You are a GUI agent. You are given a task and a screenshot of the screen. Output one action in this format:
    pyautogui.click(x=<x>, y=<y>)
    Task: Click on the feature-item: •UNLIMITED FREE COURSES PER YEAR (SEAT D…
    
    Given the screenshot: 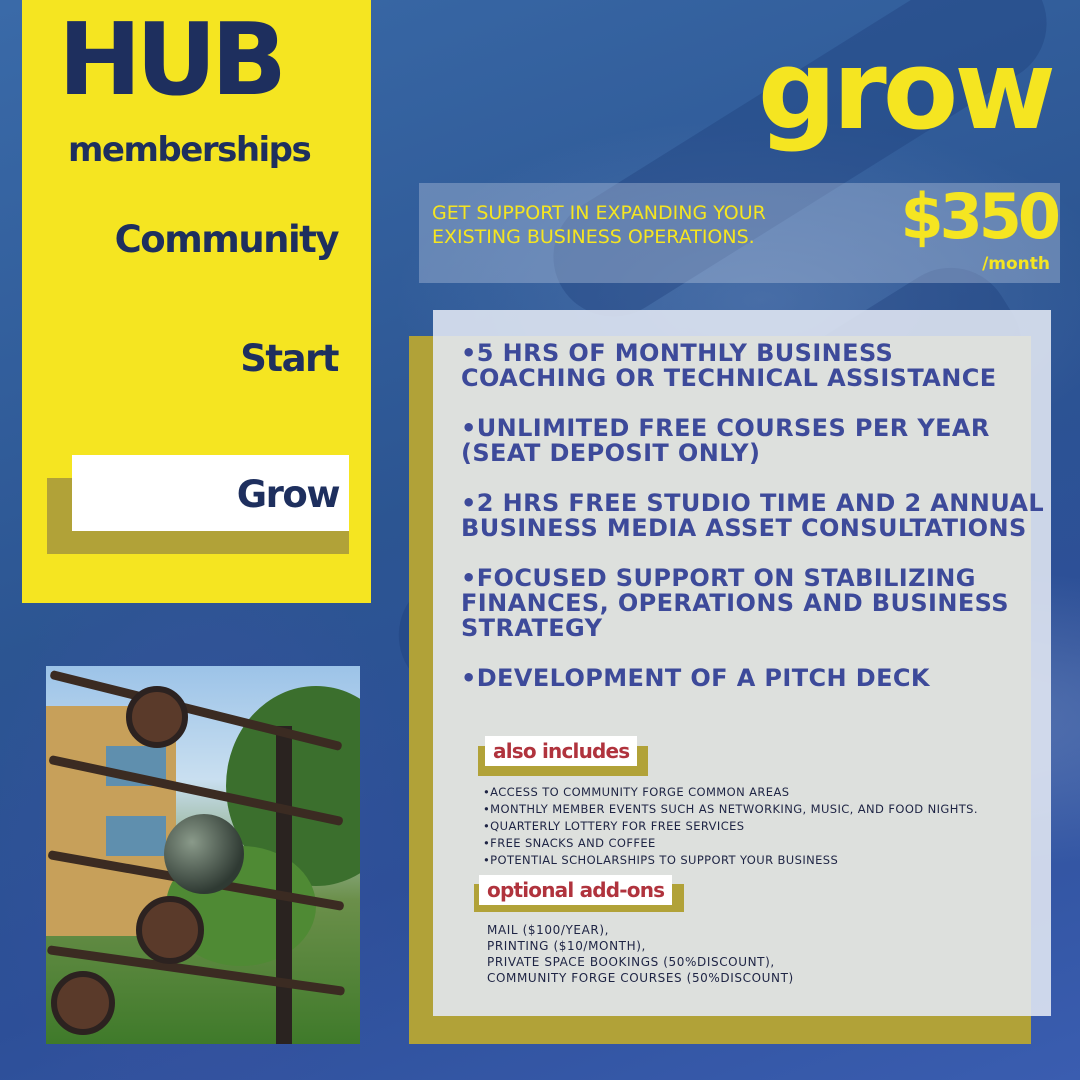 What is the action you would take?
    pyautogui.click(x=725, y=440)
    